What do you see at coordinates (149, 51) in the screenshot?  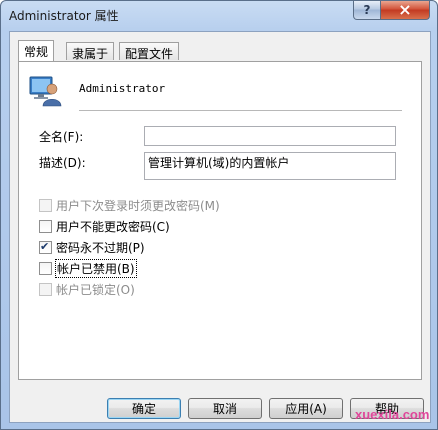 I see `tab-profile: 配置文件` at bounding box center [149, 51].